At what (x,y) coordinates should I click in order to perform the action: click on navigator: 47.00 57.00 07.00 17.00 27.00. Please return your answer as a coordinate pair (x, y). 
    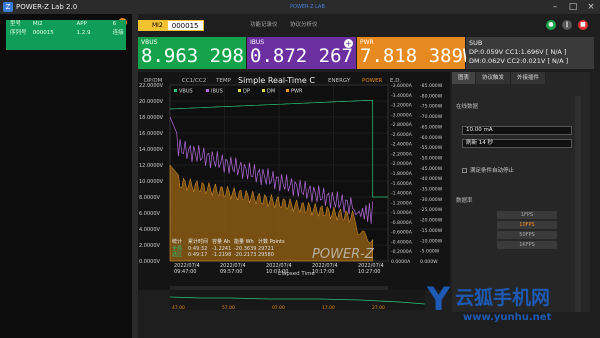
    Looking at the image, I should click on (297, 300).